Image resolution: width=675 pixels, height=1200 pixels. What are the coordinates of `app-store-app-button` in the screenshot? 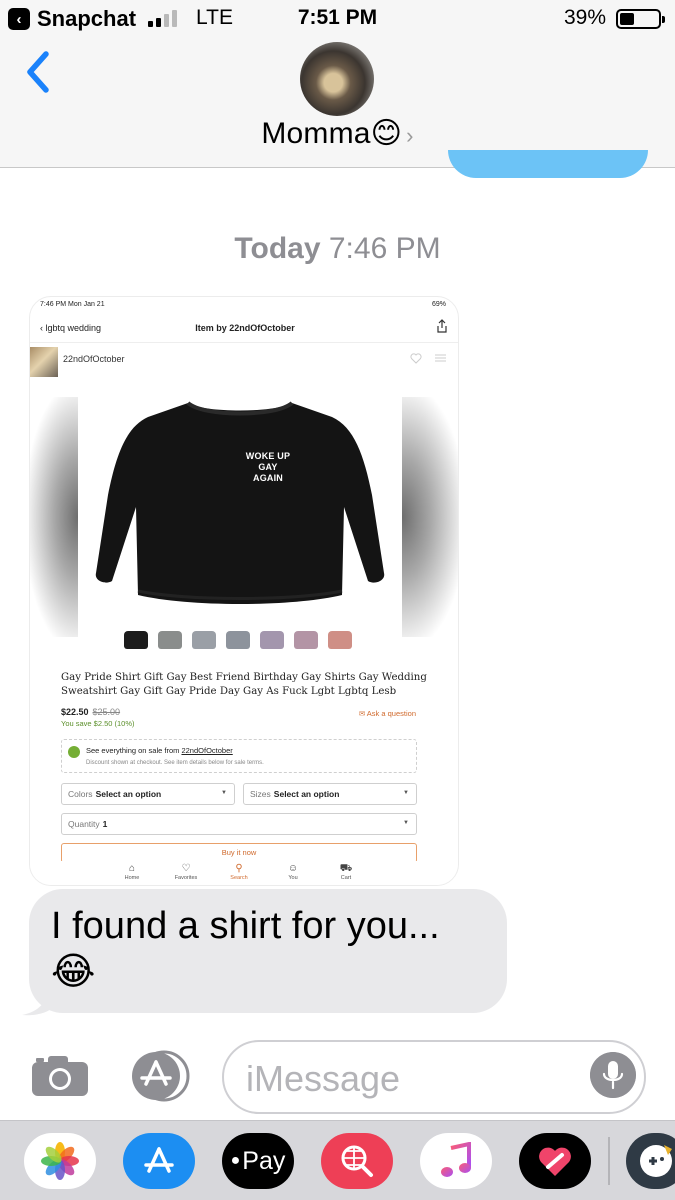 It's located at (159, 1161).